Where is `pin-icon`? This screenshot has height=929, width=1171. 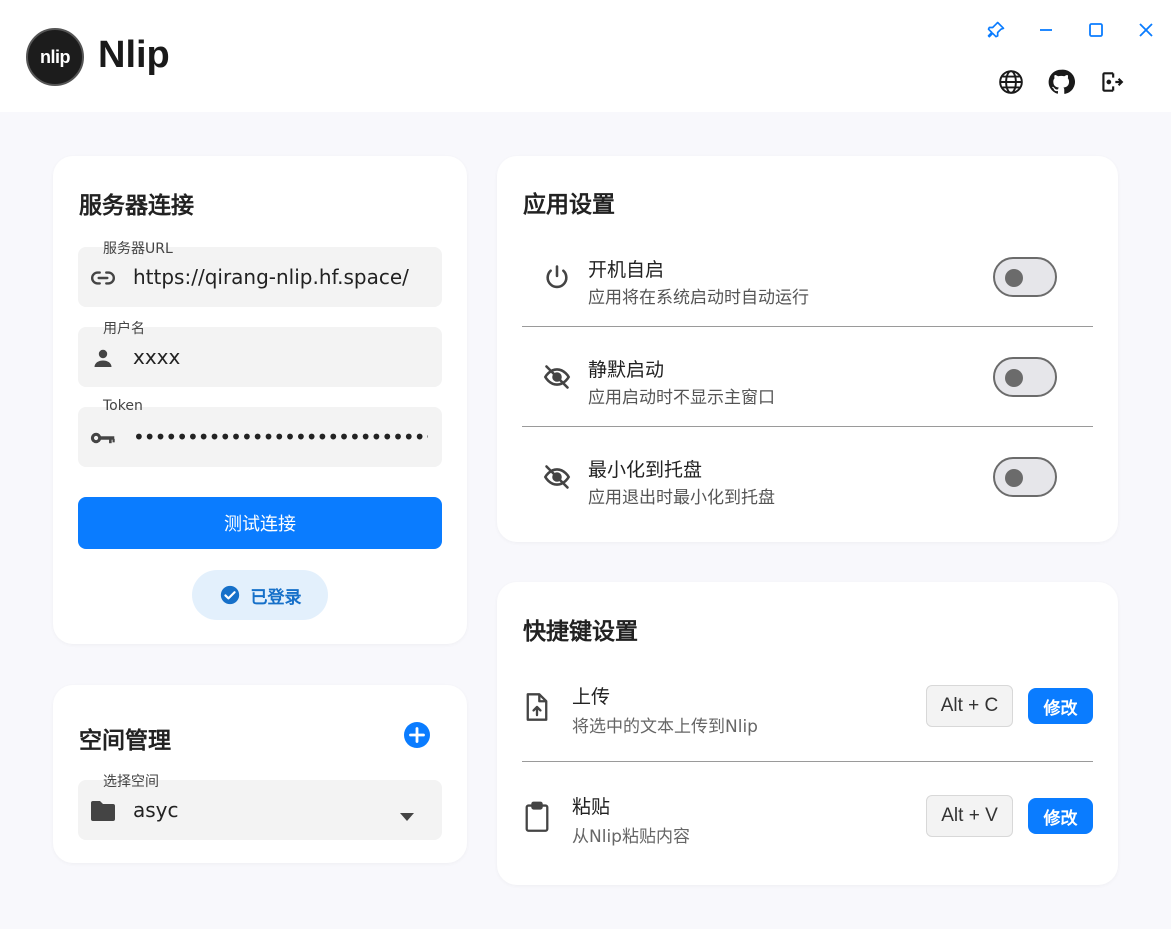
pin-icon is located at coordinates (996, 30).